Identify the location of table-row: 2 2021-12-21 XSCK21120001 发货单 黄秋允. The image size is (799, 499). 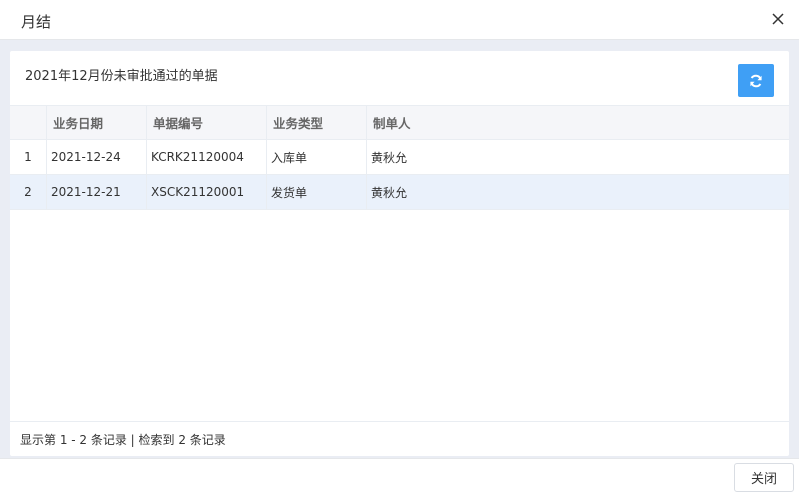
(399, 192).